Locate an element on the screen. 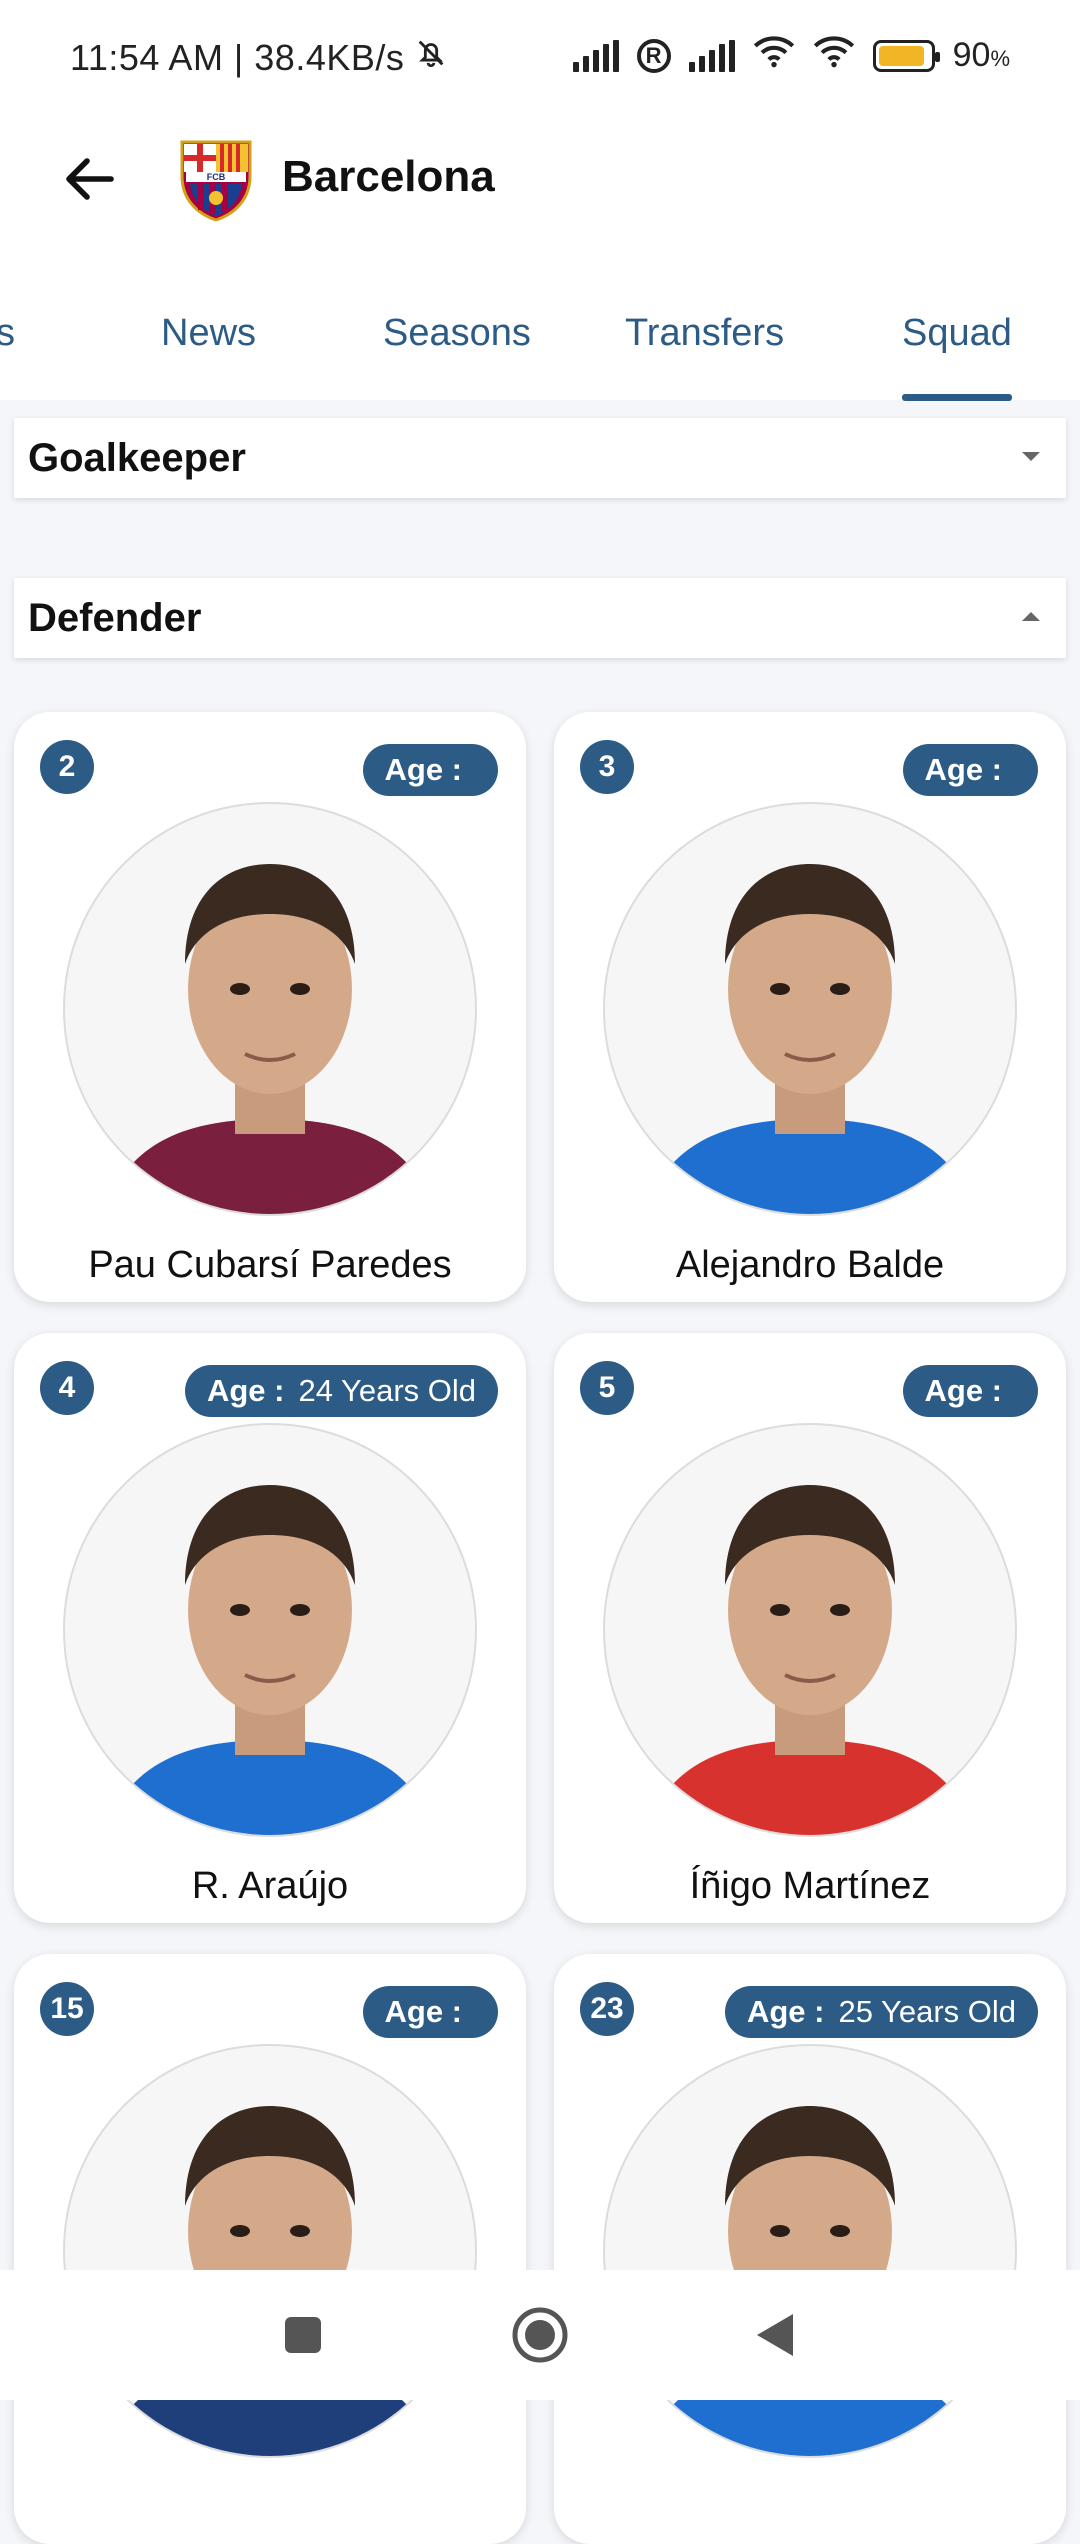 Image resolution: width=1080 pixels, height=2544 pixels. tab-transfers: Transfers is located at coordinates (704, 333).